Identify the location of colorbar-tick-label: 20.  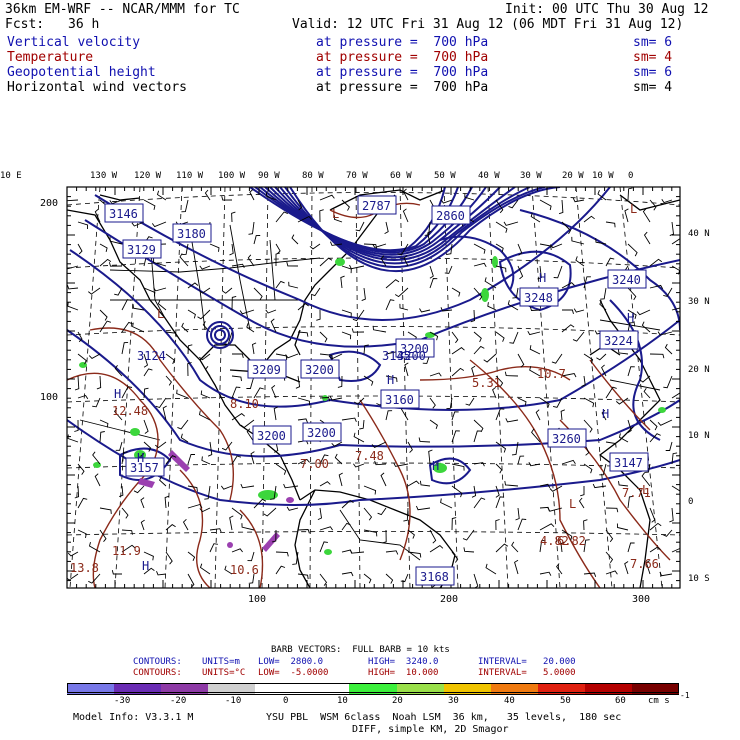
(397, 701).